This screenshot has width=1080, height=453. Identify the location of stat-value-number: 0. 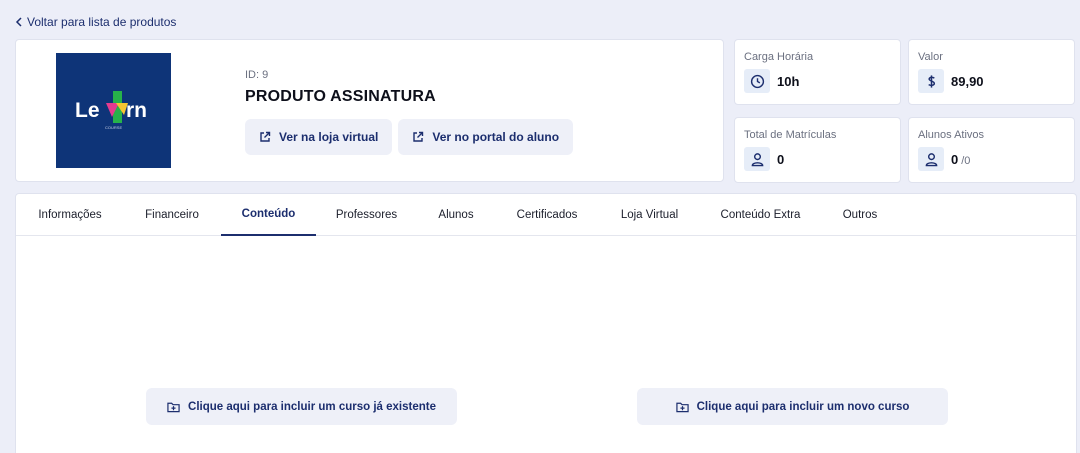
(955, 159).